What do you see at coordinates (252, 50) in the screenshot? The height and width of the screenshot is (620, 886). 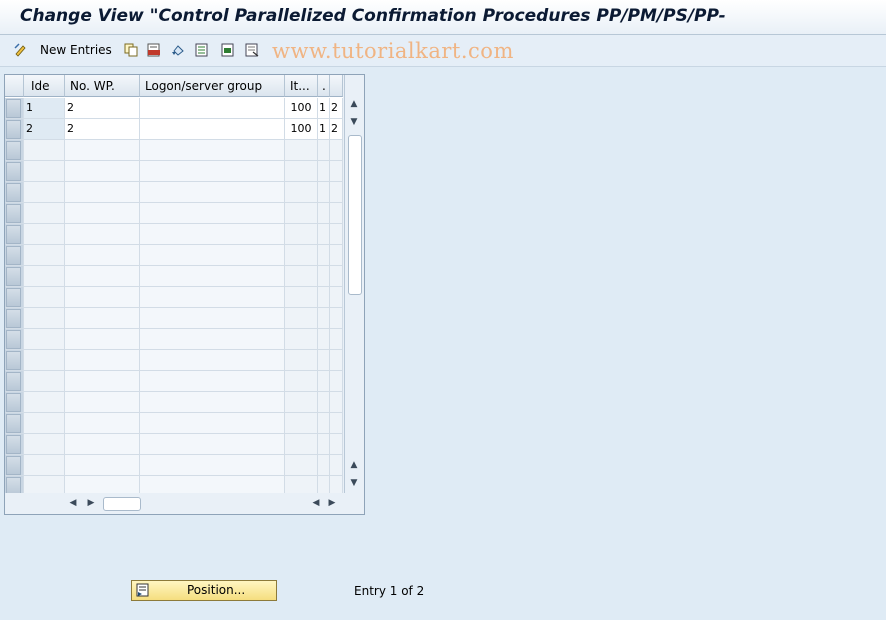 I see `deselect-all-button` at bounding box center [252, 50].